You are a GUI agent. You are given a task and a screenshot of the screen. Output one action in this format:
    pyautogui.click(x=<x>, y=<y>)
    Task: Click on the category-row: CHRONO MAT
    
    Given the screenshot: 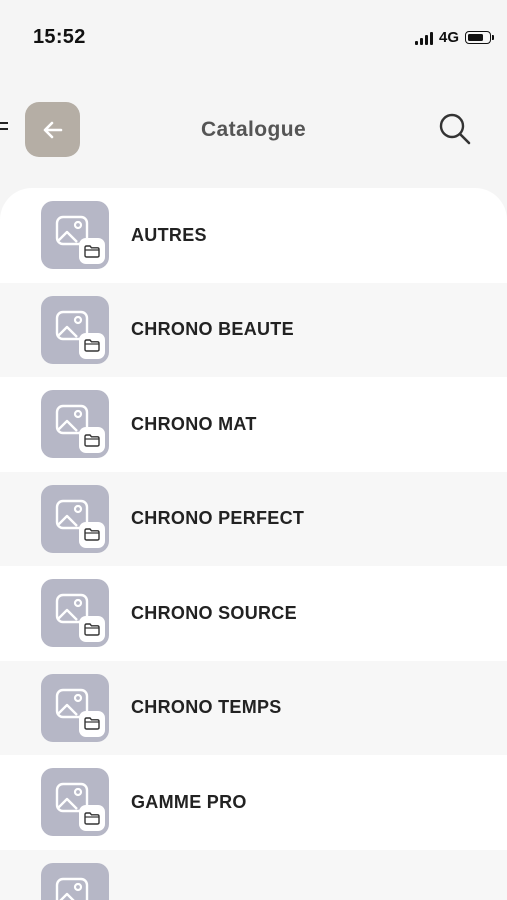 What is the action you would take?
    pyautogui.click(x=253, y=424)
    